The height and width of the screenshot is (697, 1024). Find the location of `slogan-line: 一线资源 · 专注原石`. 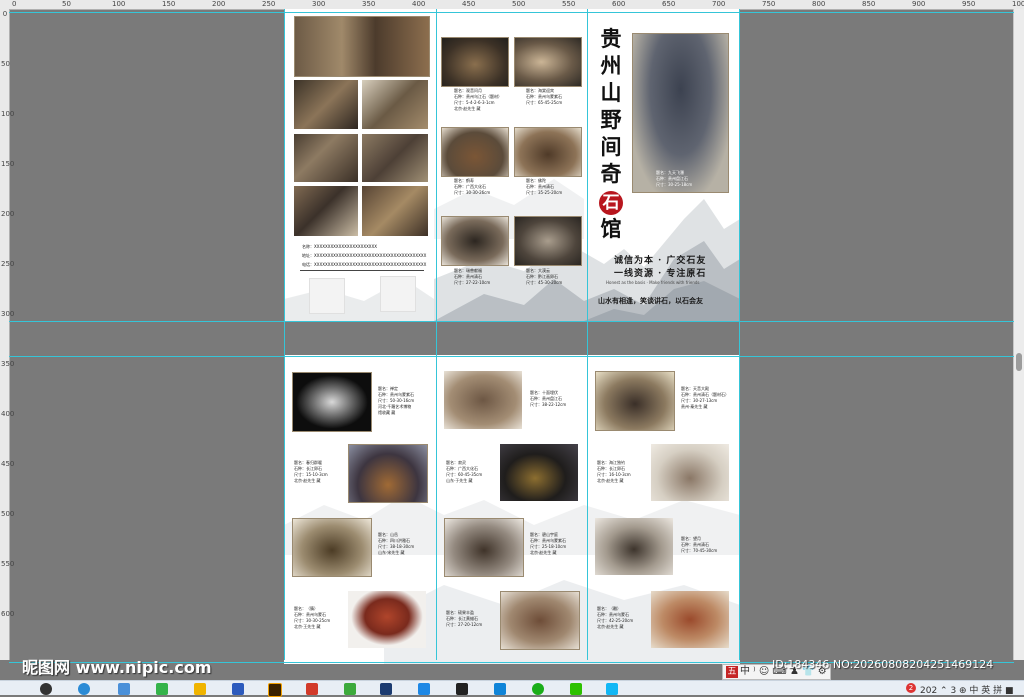

slogan-line: 一线资源 · 专注原石 is located at coordinates (660, 274).